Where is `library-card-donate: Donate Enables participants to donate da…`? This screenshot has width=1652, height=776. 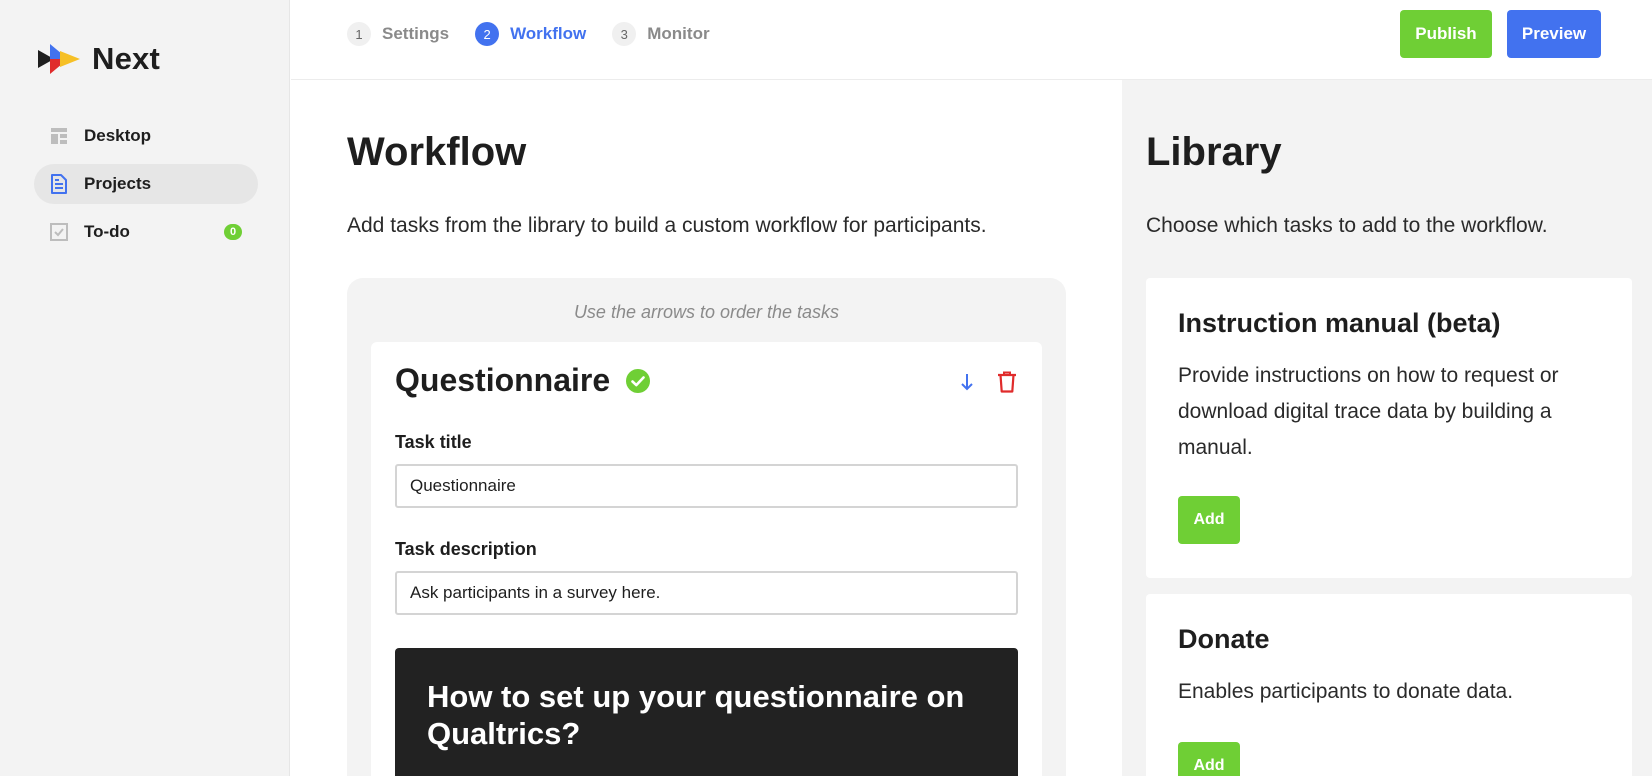 library-card-donate: Donate Enables participants to donate da… is located at coordinates (1389, 685).